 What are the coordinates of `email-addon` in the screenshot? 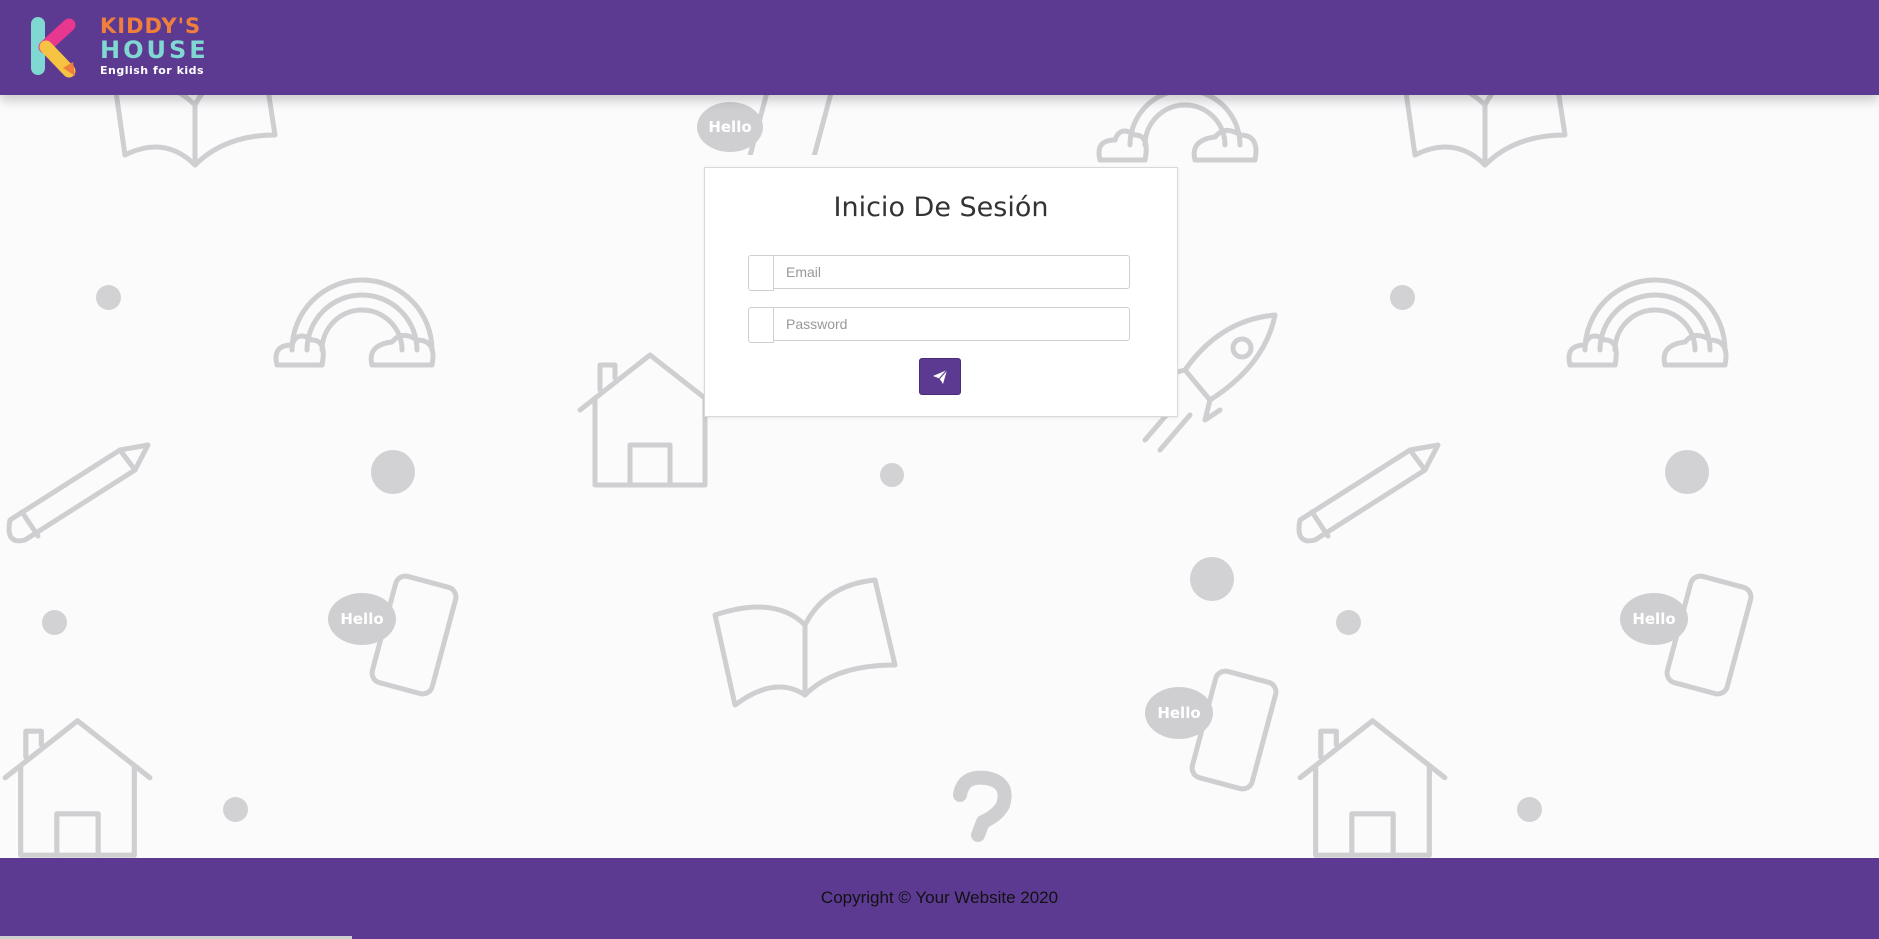 It's located at (761, 273).